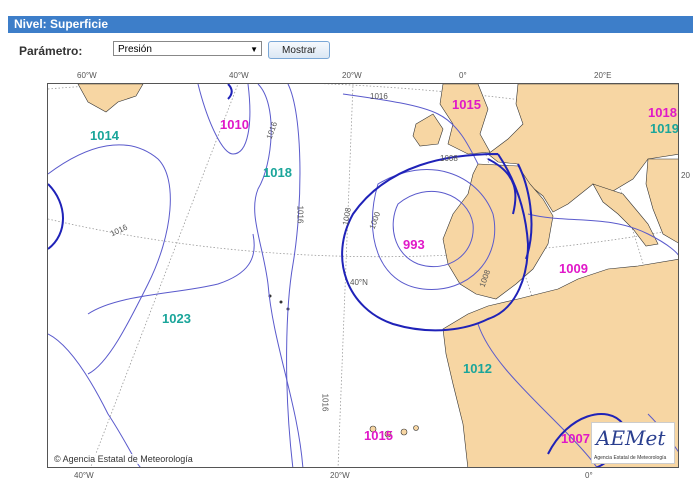  I want to click on high-pressure-label: 1014, so click(104, 135).